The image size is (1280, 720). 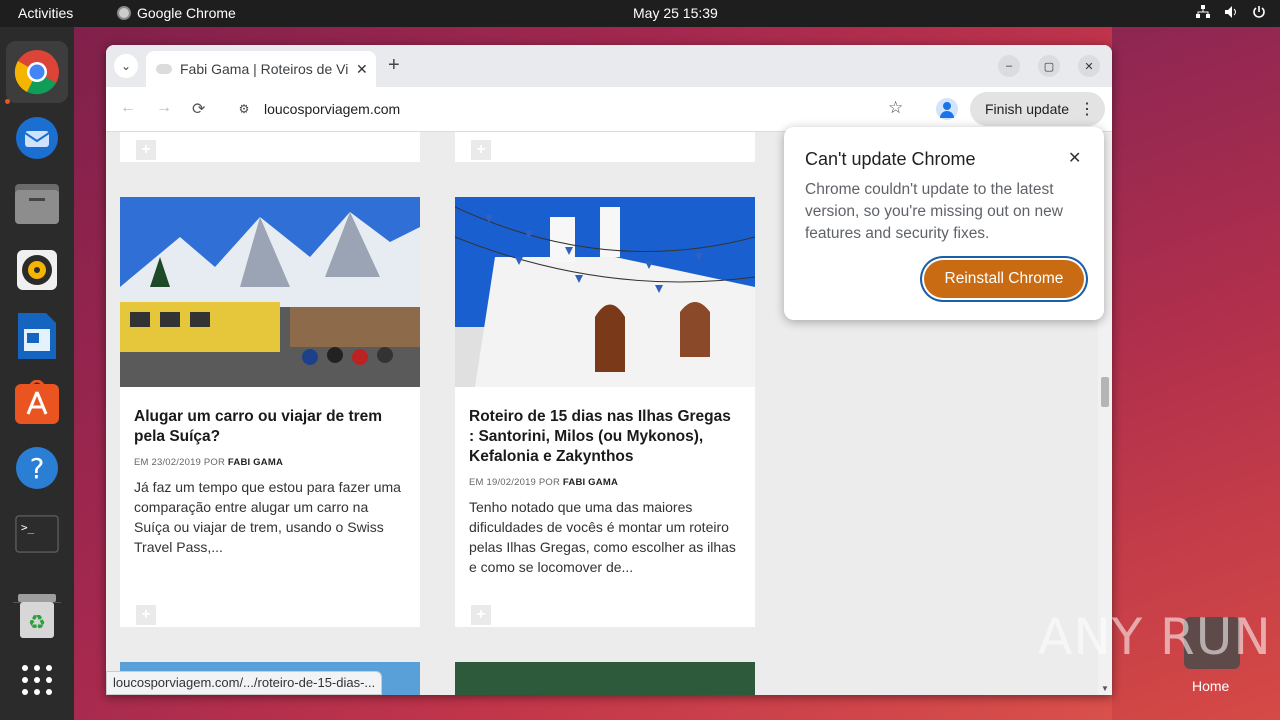 I want to click on card-image-swiss-train, so click(x=270, y=292).